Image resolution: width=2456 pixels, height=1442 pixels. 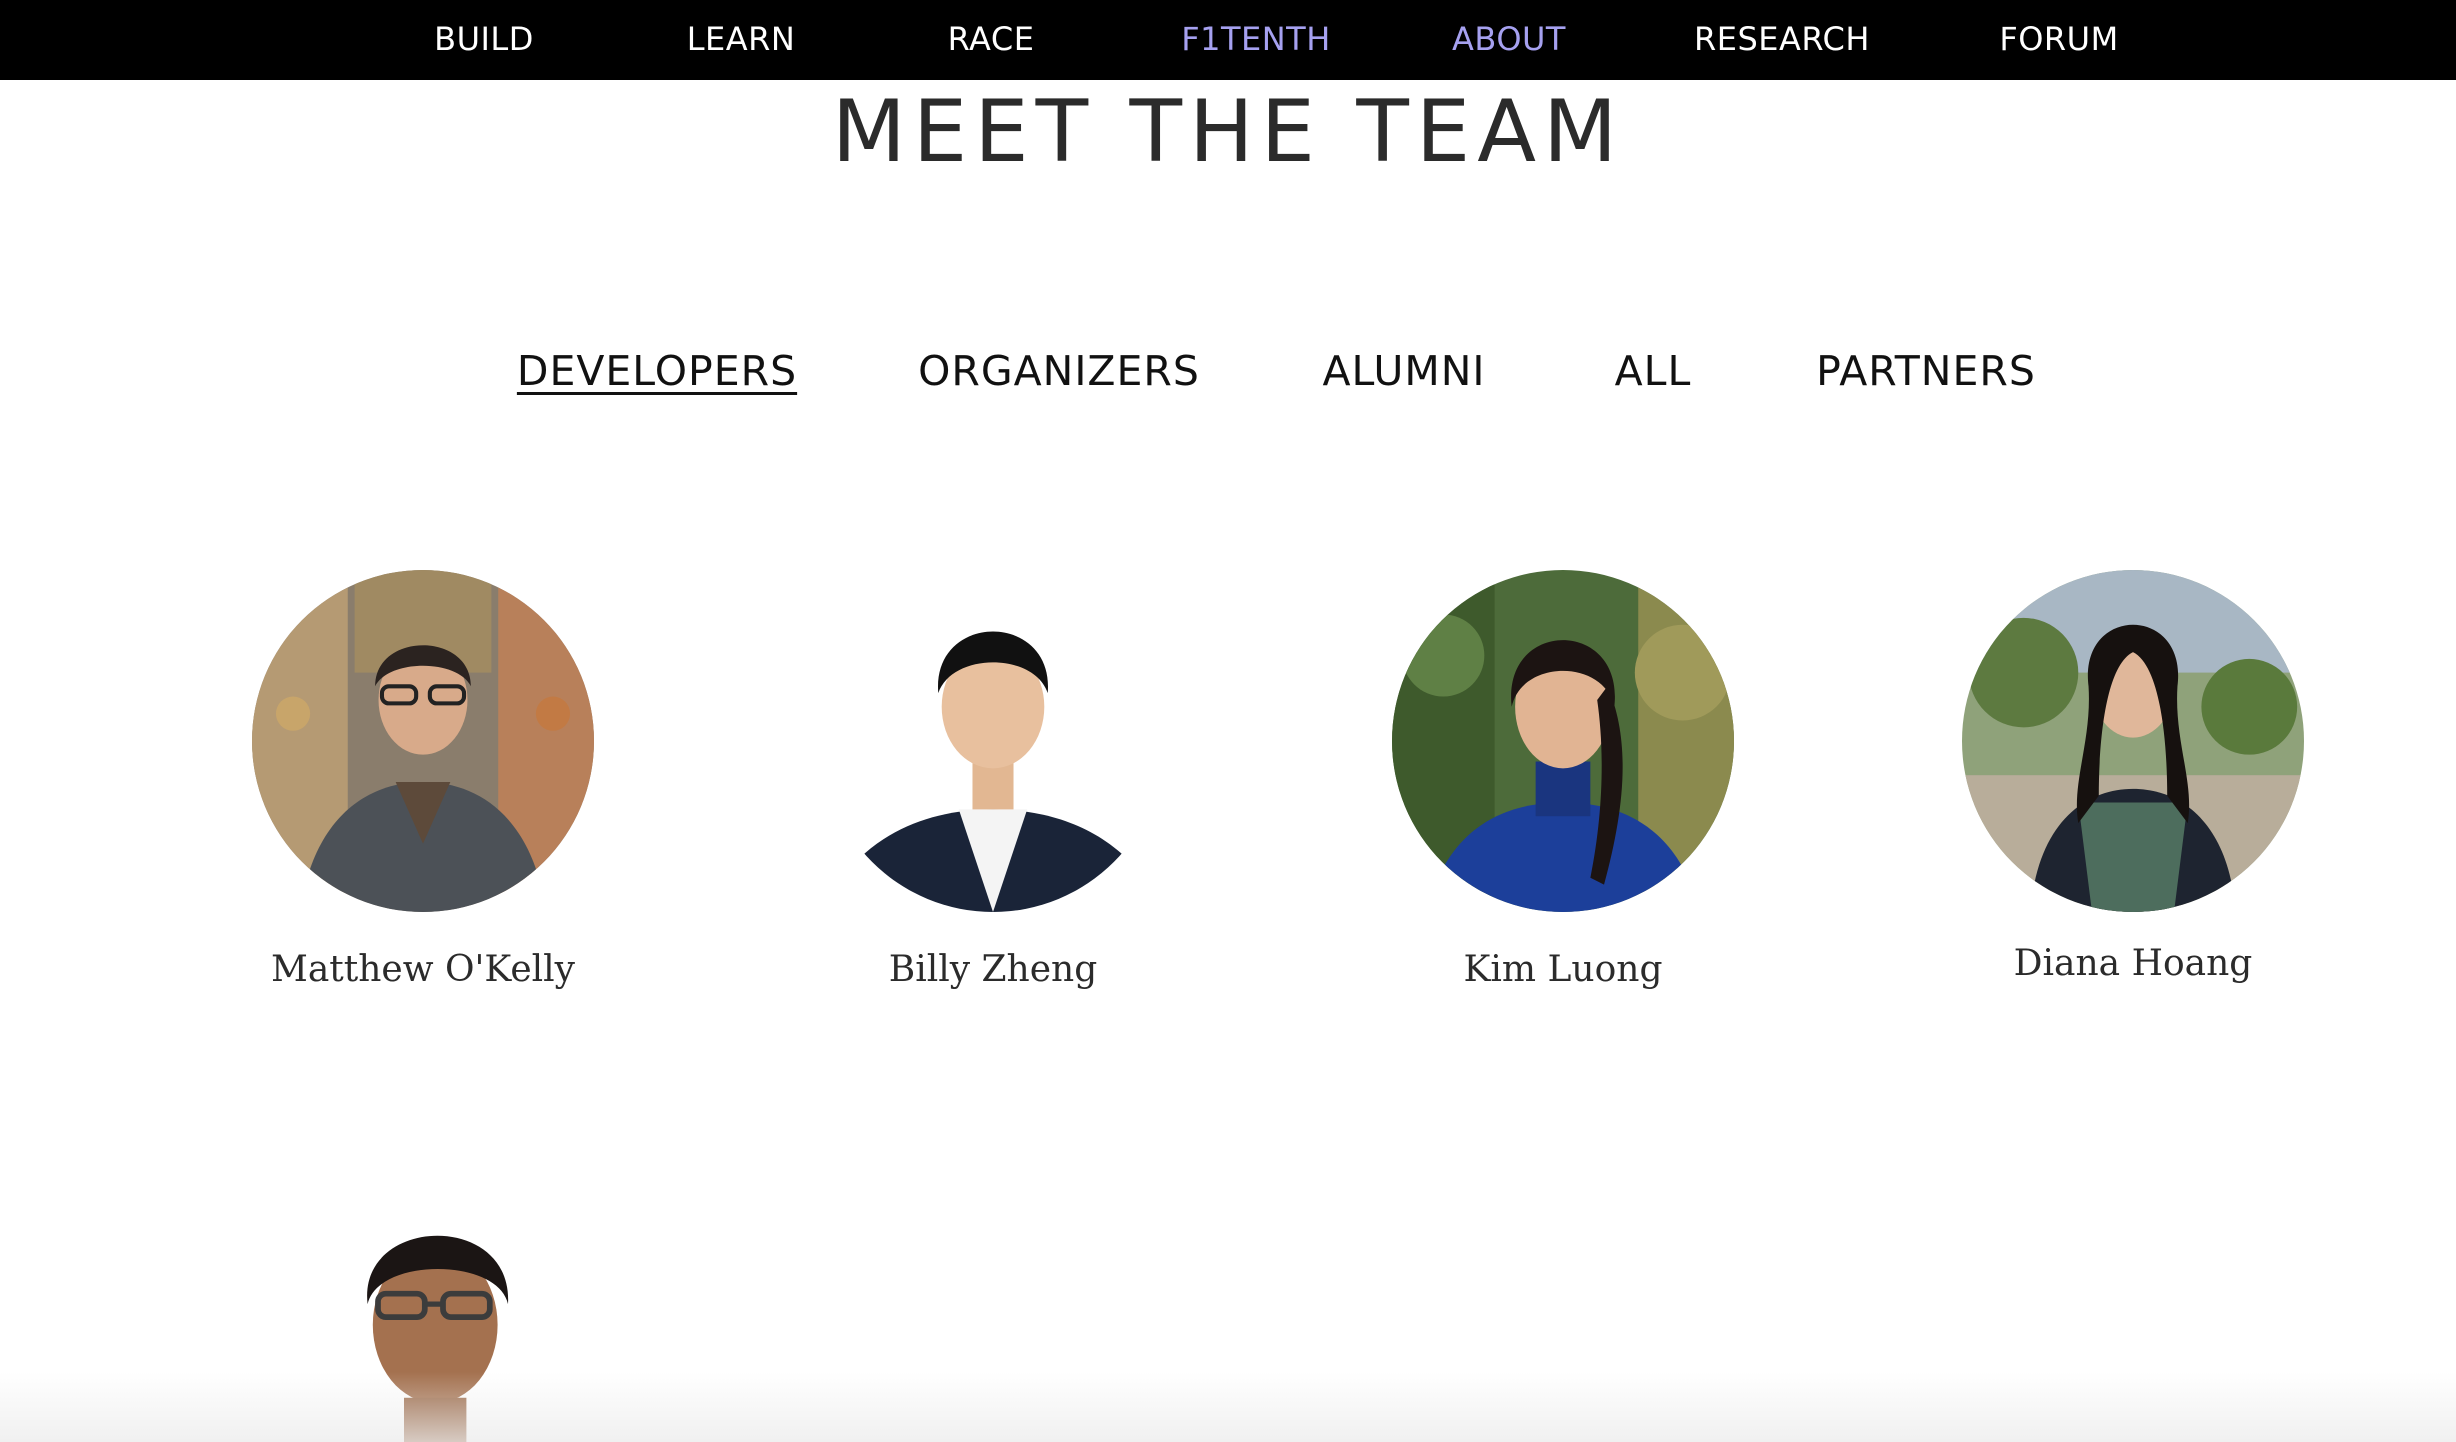 What do you see at coordinates (1404, 371) in the screenshot?
I see `tab-alumni: ALUMNI` at bounding box center [1404, 371].